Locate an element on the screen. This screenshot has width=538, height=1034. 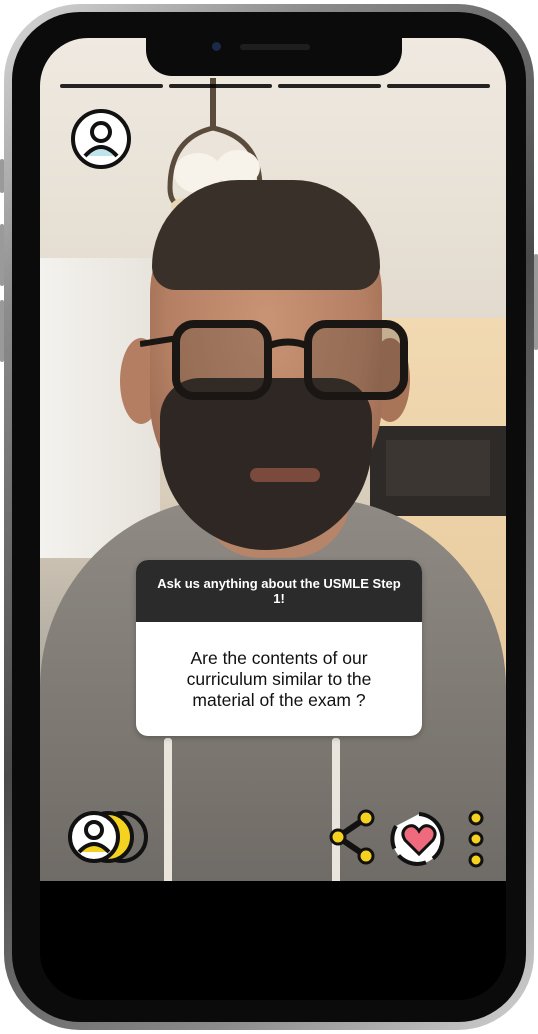
person-mouth is located at coordinates (285, 475).